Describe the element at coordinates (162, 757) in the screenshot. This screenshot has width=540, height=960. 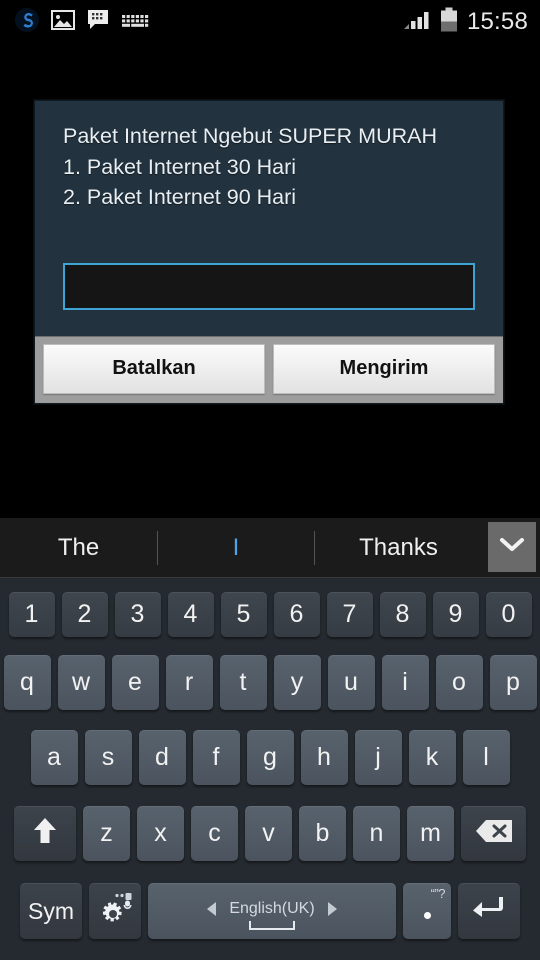
I see `key-d: d` at that location.